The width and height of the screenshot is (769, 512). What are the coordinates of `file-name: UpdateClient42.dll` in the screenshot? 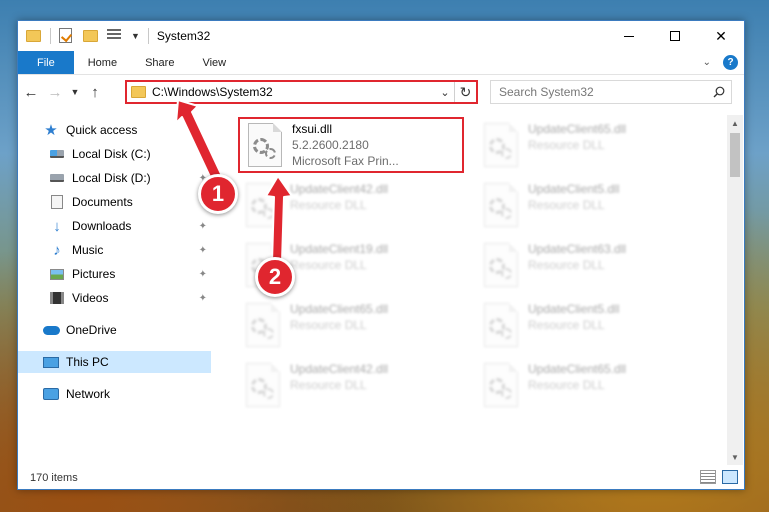 It's located at (339, 189).